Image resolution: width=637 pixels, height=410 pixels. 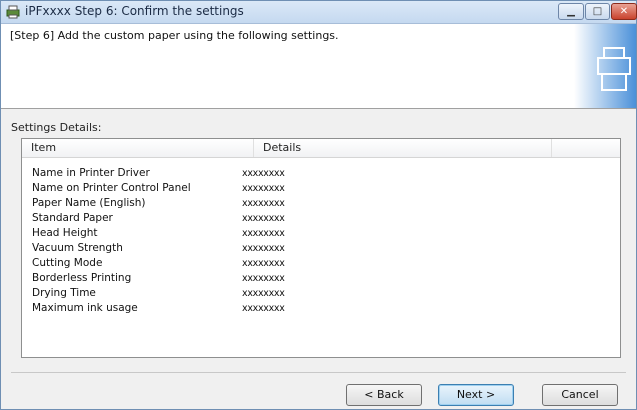 What do you see at coordinates (321, 308) in the screenshot?
I see `table-row: Maximum ink usage xxxxxxxx` at bounding box center [321, 308].